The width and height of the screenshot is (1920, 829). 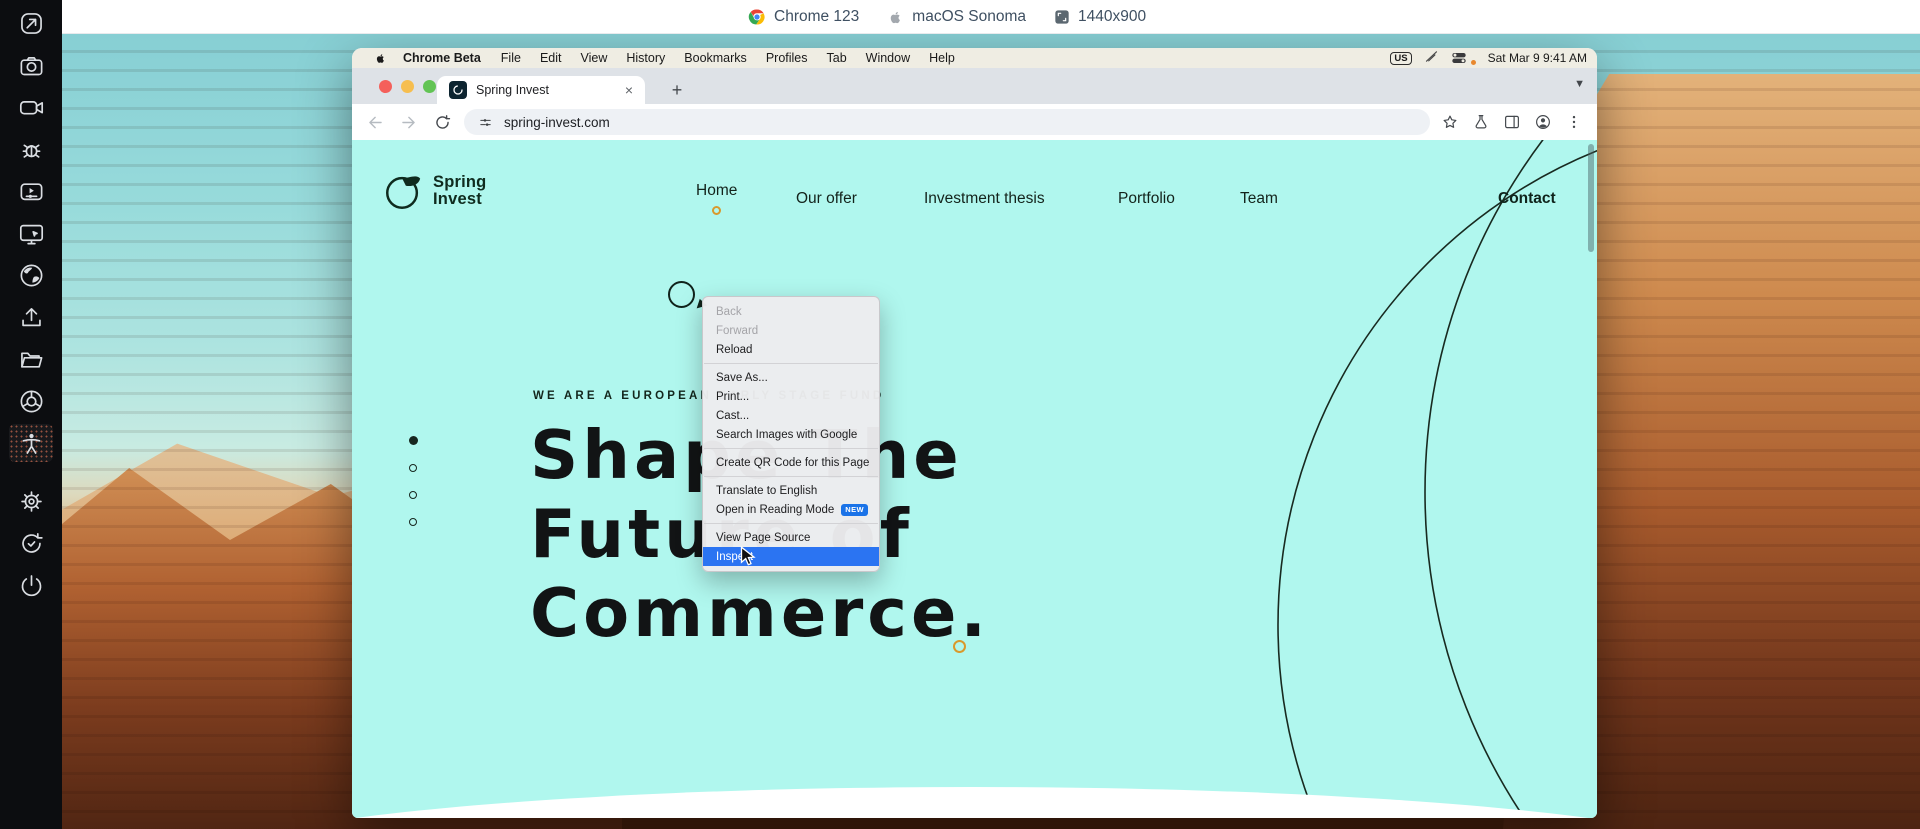 I want to click on beta-flask-icon, so click(x=1481, y=122).